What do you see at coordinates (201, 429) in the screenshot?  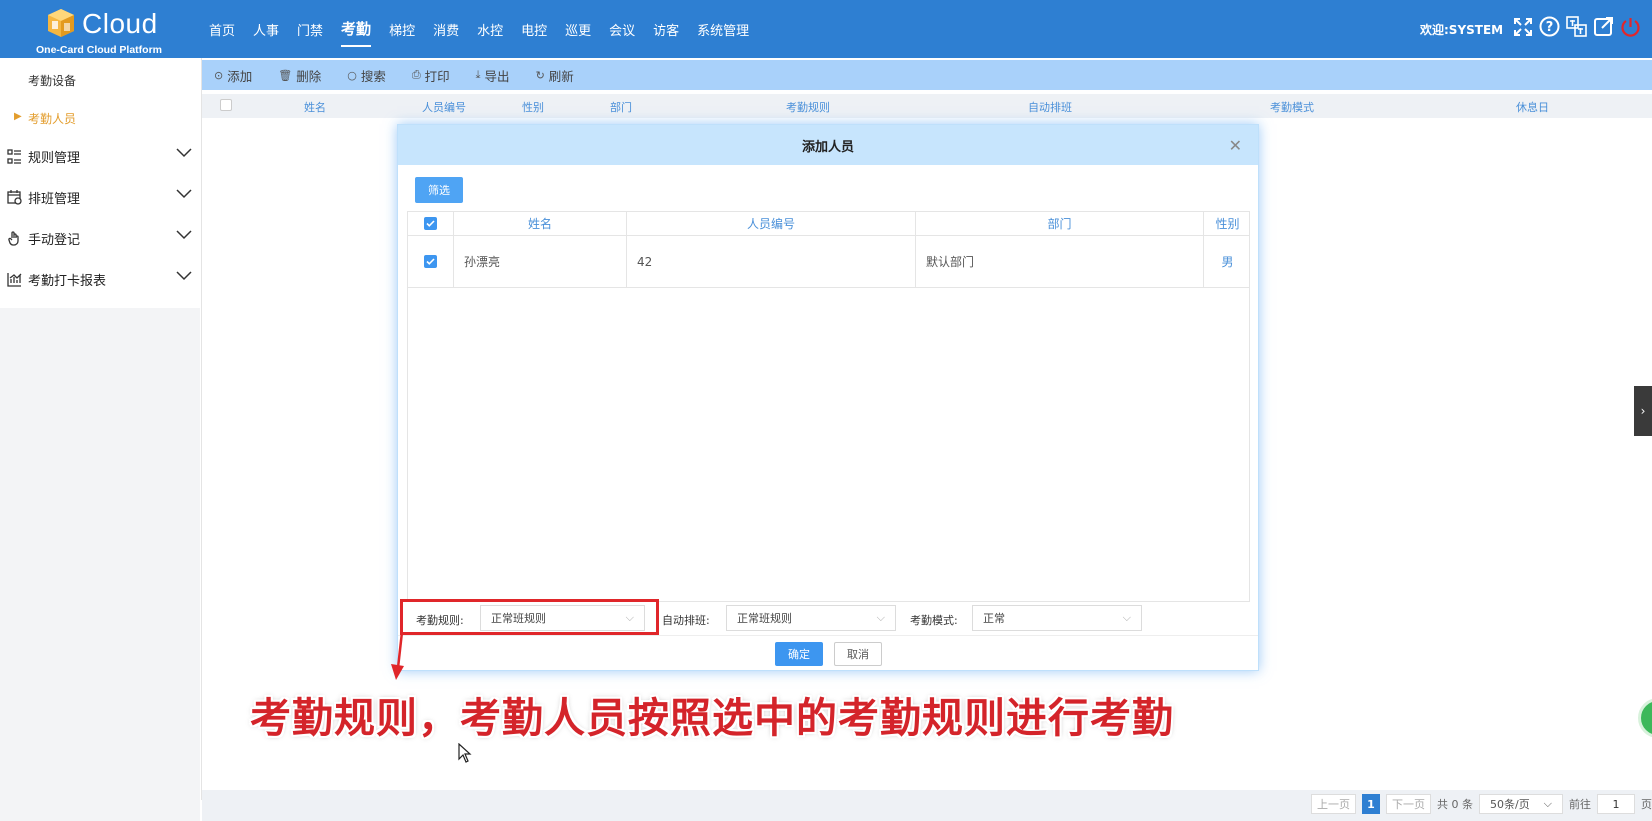 I see `divider` at bounding box center [201, 429].